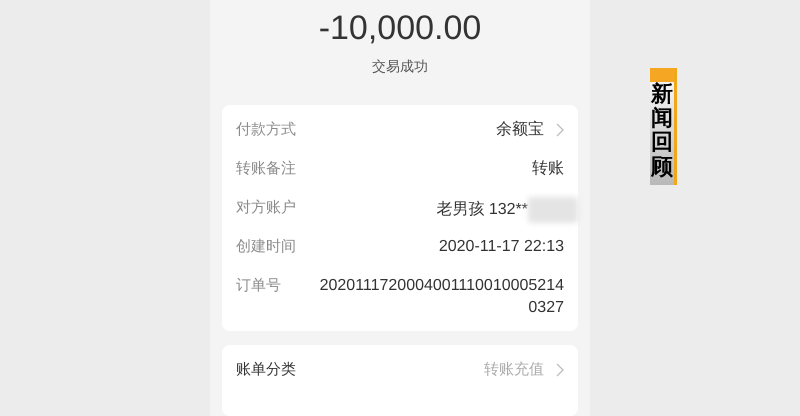 The height and width of the screenshot is (416, 800). Describe the element at coordinates (266, 208) in the screenshot. I see `detail-label: 对方账户` at that location.